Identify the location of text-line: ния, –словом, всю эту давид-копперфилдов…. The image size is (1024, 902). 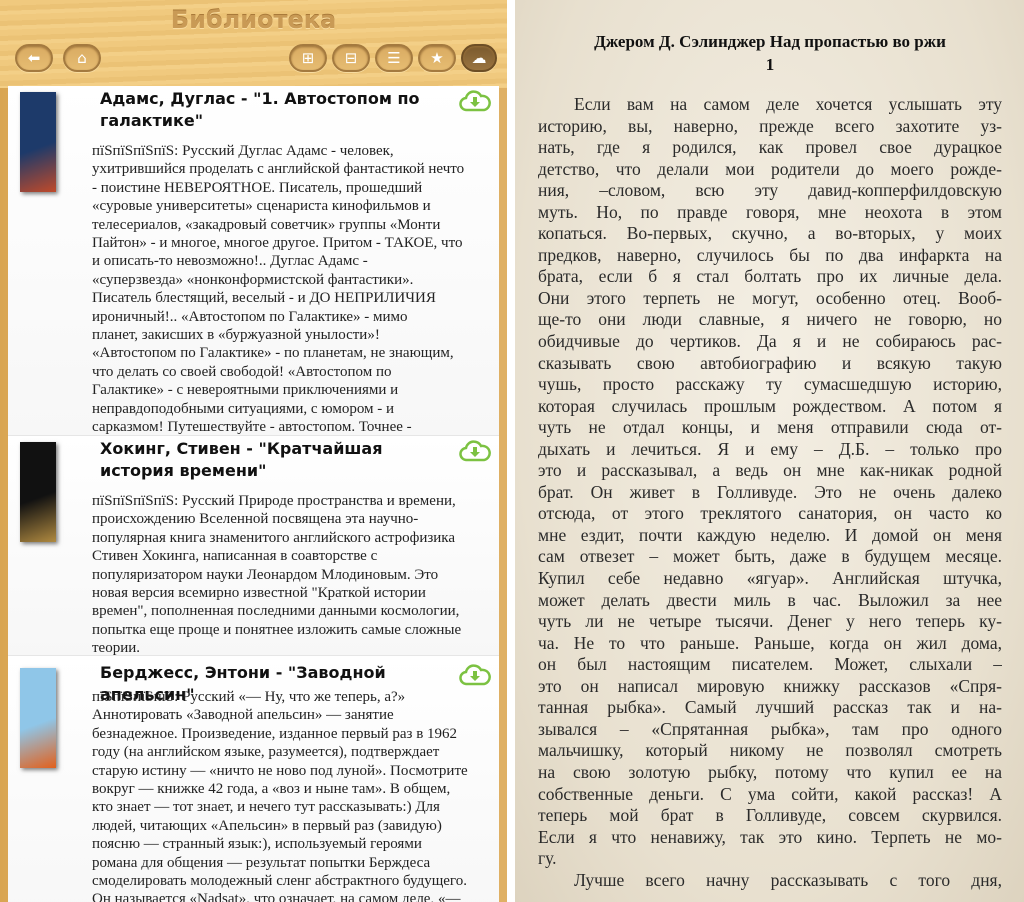
(770, 190).